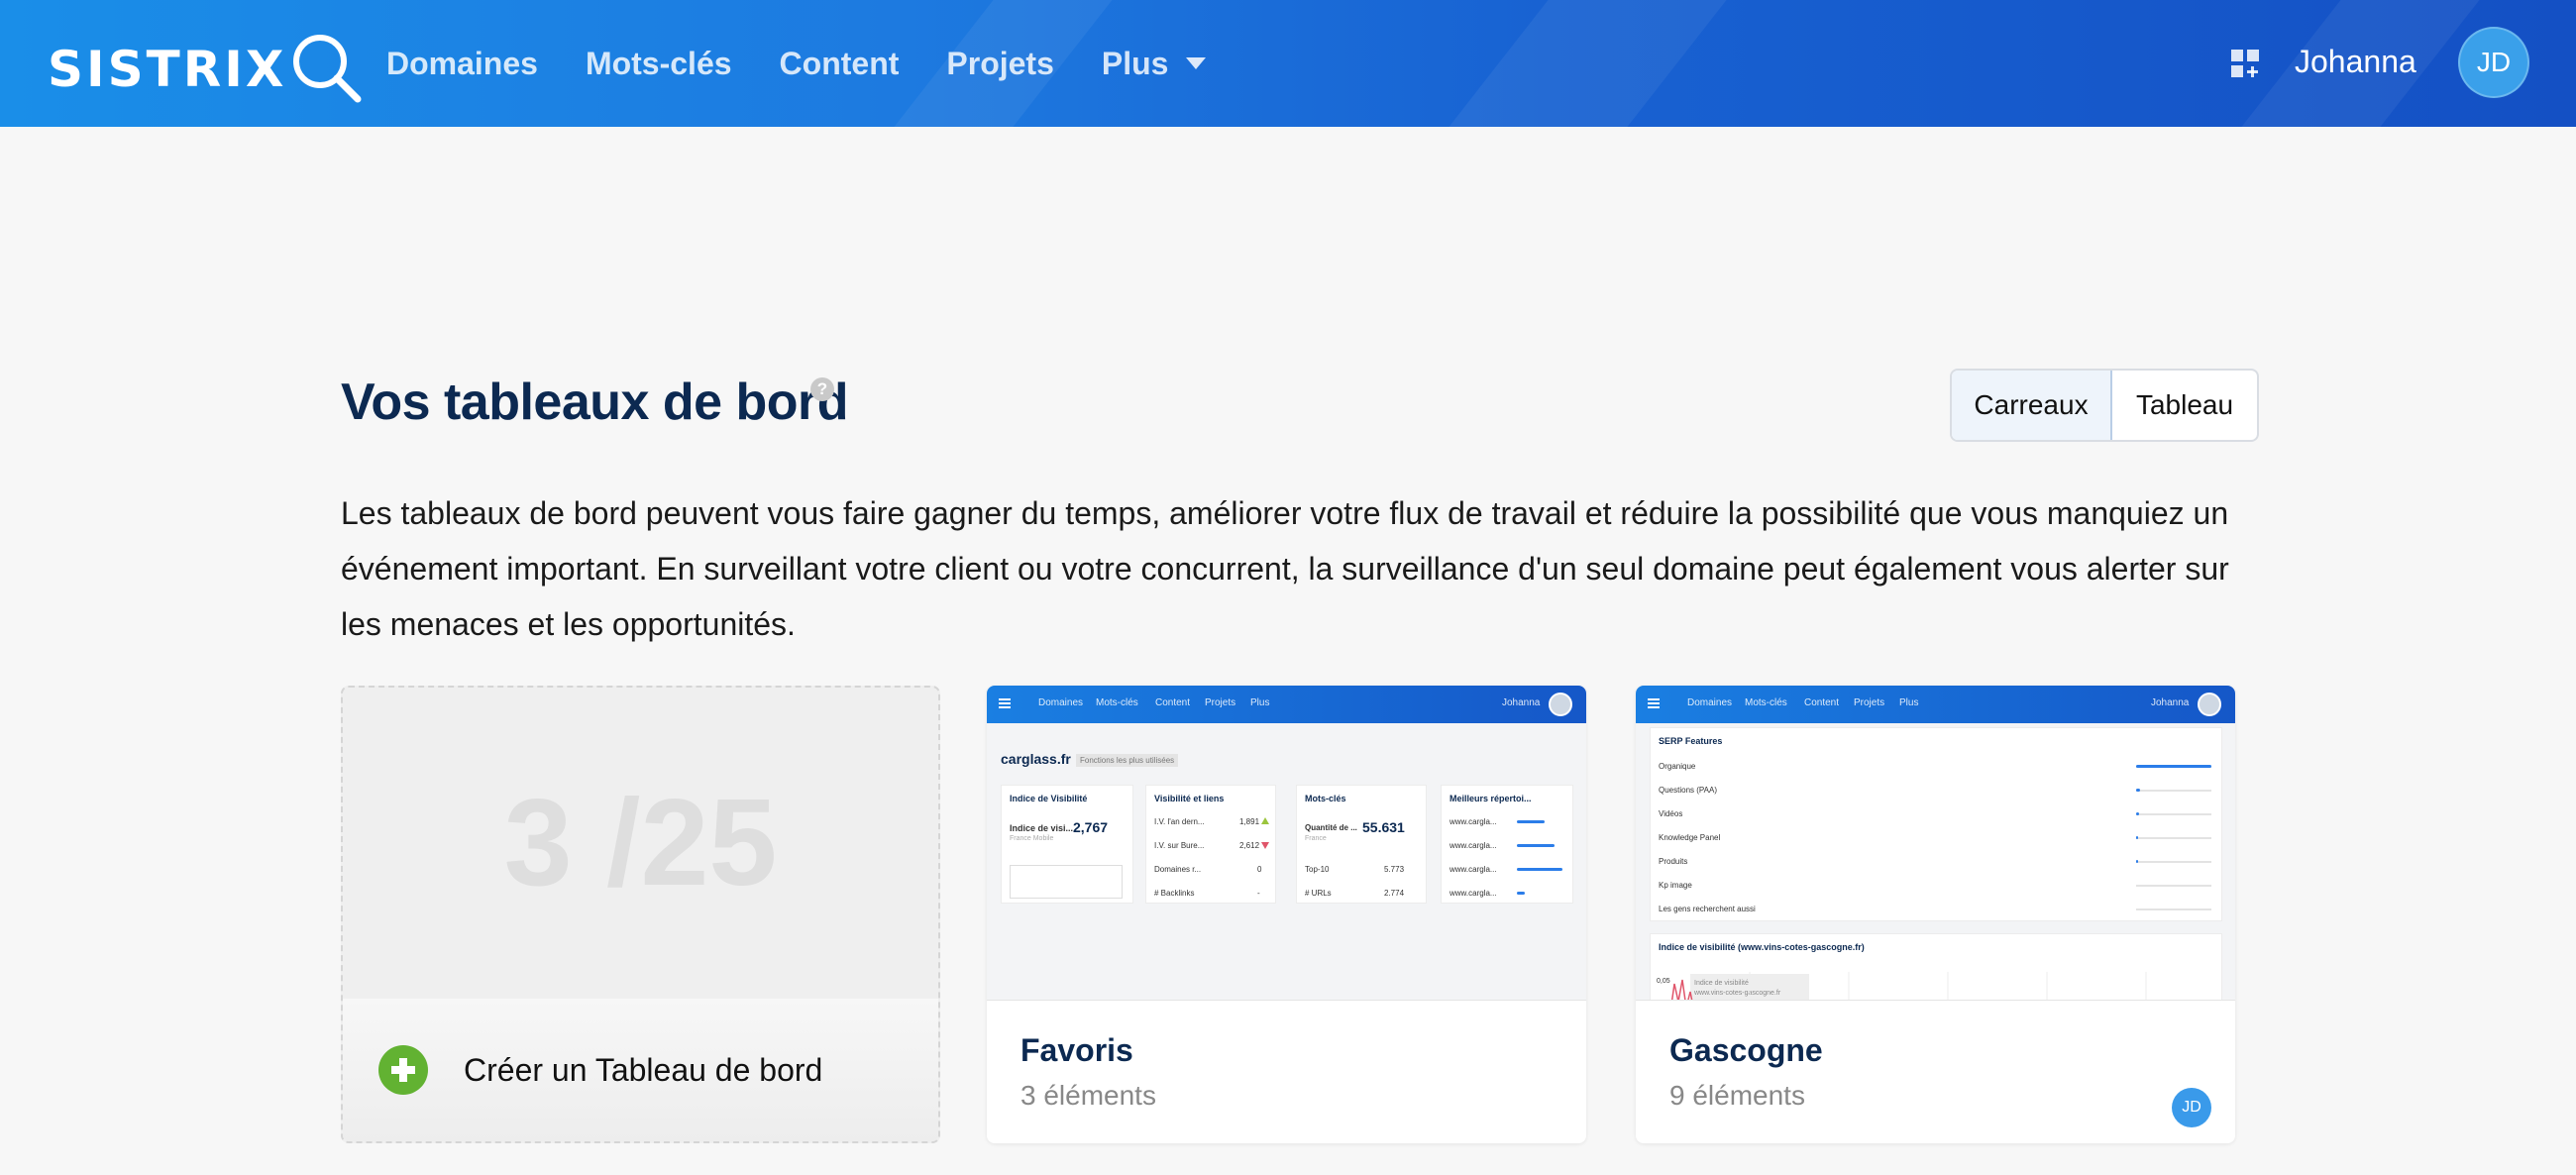  Describe the element at coordinates (2494, 62) in the screenshot. I see `user-avatar: JD` at that location.